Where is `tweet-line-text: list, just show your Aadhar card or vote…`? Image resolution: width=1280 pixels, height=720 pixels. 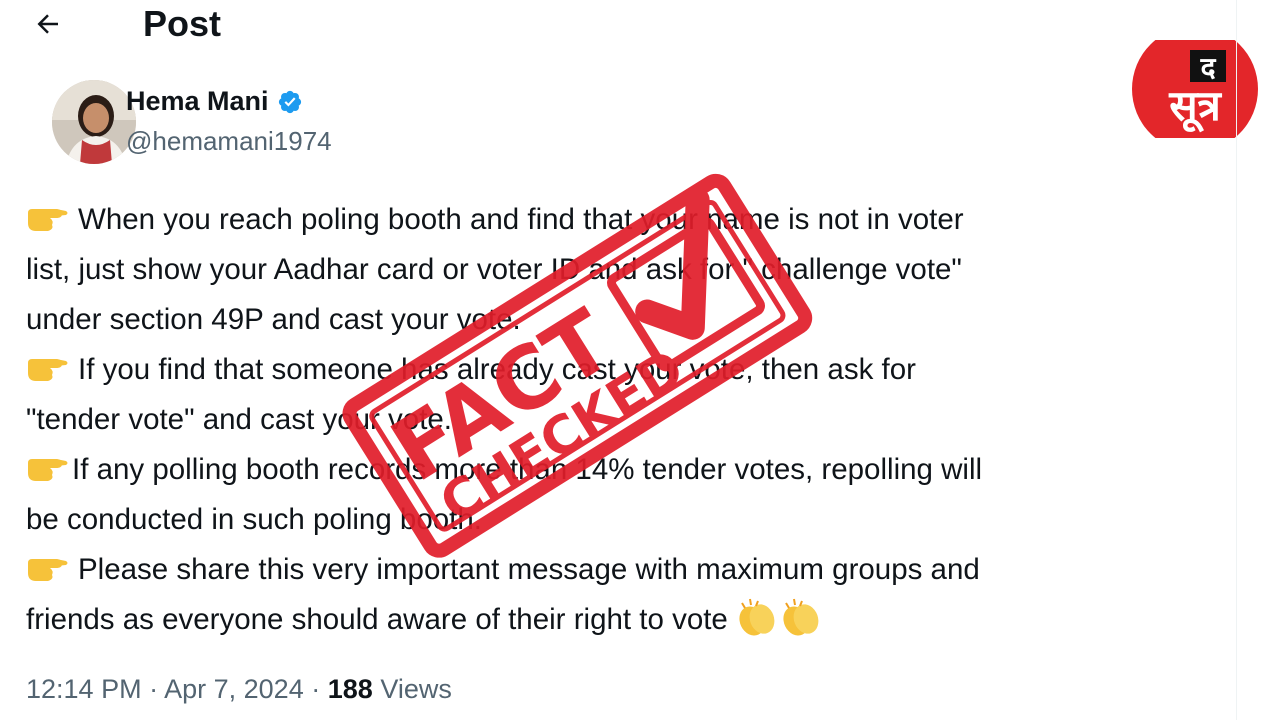
tweet-line-text: list, just show your Aadhar card or vote… is located at coordinates (494, 269).